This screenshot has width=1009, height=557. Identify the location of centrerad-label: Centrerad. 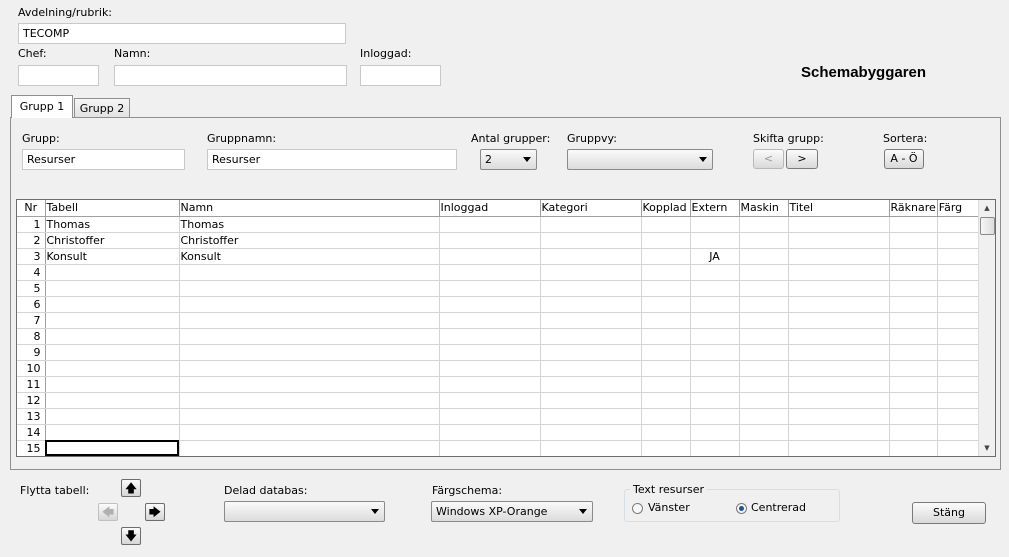
(778, 507).